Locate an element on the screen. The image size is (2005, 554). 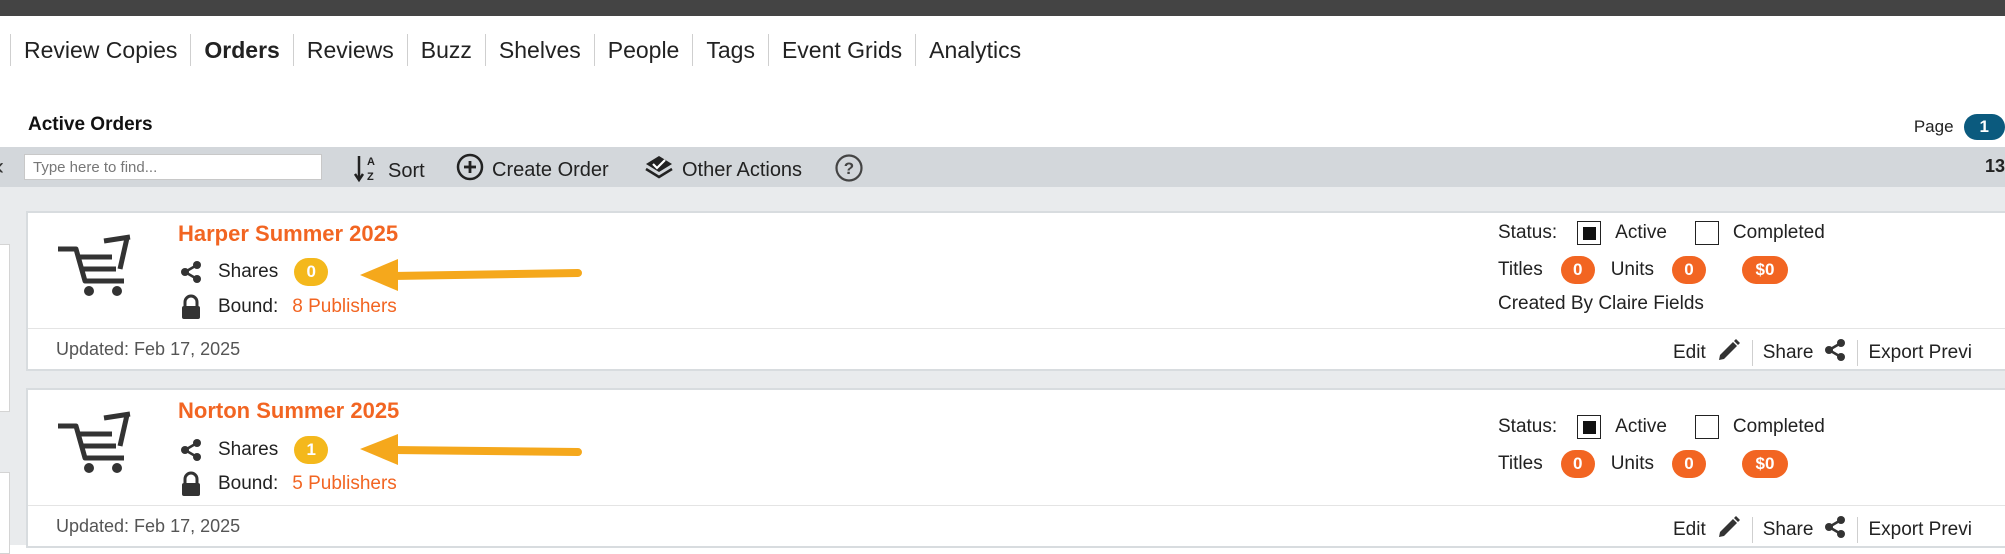
nav-buzz: Buzz is located at coordinates (445, 50).